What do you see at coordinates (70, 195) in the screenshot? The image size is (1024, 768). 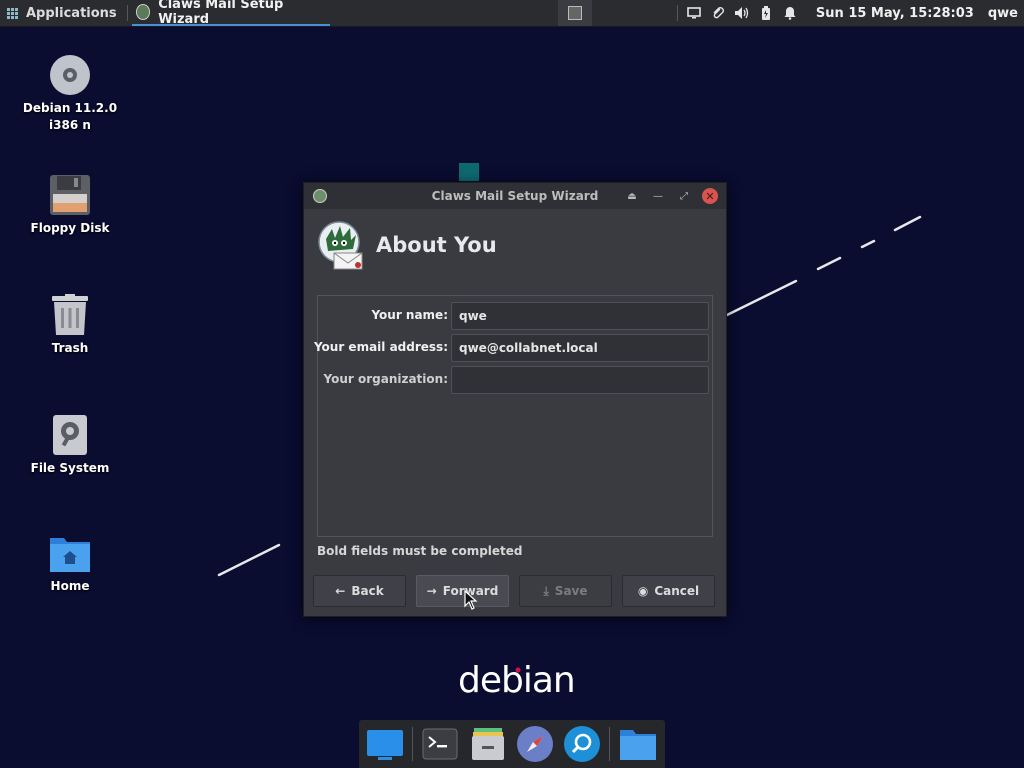 I see `floppy-icon` at bounding box center [70, 195].